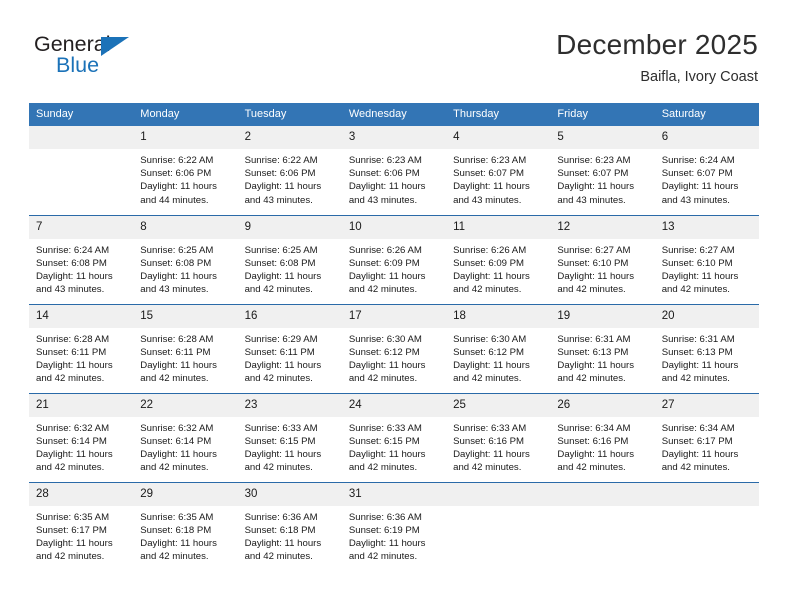 This screenshot has height=612, width=792. What do you see at coordinates (385, 250) in the screenshot?
I see `sunrise-text: Sunrise: 6:26 AM` at bounding box center [385, 250].